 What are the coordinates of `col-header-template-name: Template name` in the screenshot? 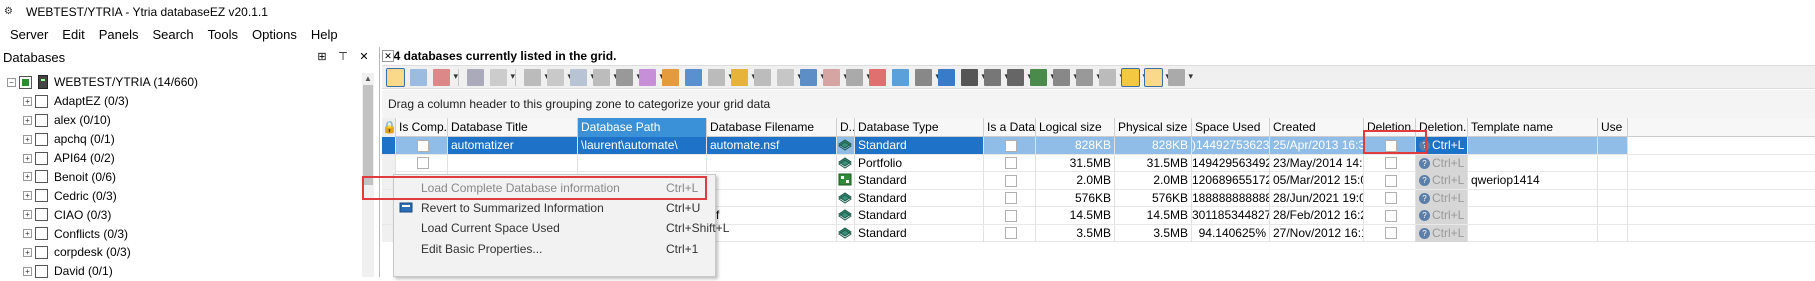 It's located at (1533, 127).